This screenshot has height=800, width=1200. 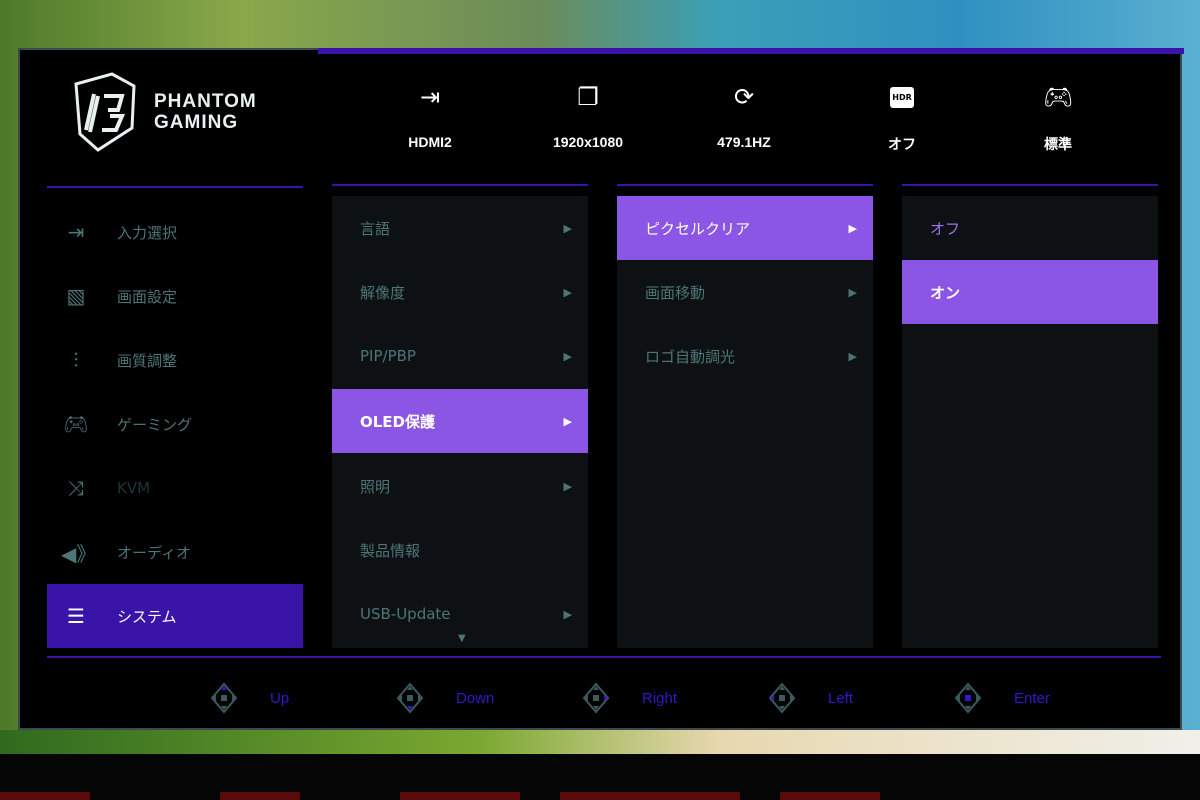 I want to click on joystick-right-icon, so click(x=596, y=698).